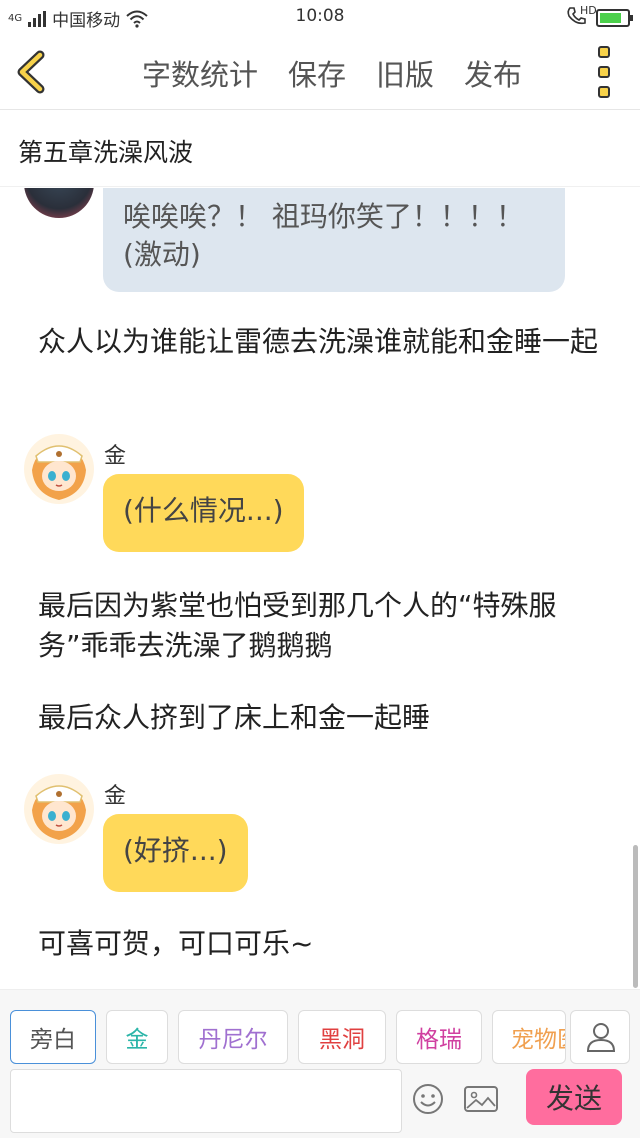 Image resolution: width=640 pixels, height=1138 pixels. Describe the element at coordinates (323, 718) in the screenshot. I see `narration-text: 最后众人挤到了床上和金一起睡` at that location.